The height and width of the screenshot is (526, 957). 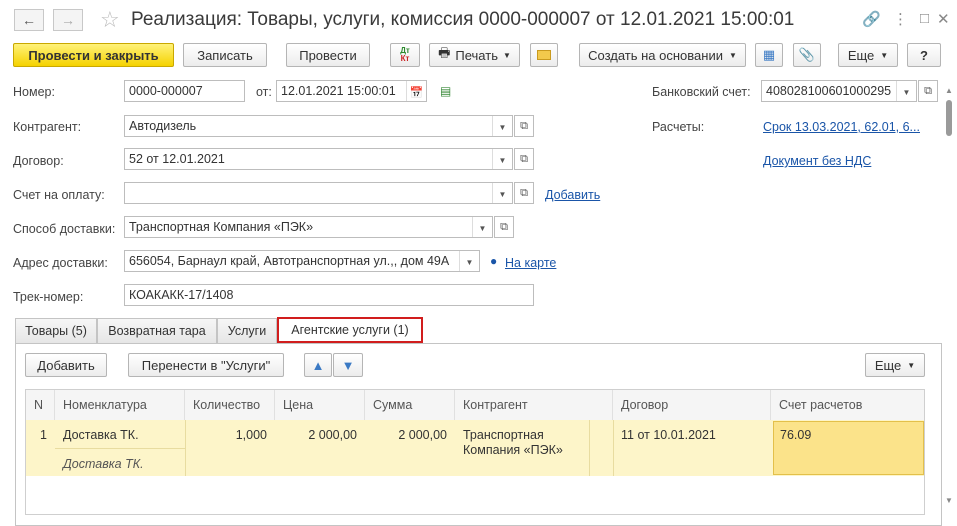 What do you see at coordinates (410, 405) in the screenshot?
I see `column-header-sum: Сумма` at bounding box center [410, 405].